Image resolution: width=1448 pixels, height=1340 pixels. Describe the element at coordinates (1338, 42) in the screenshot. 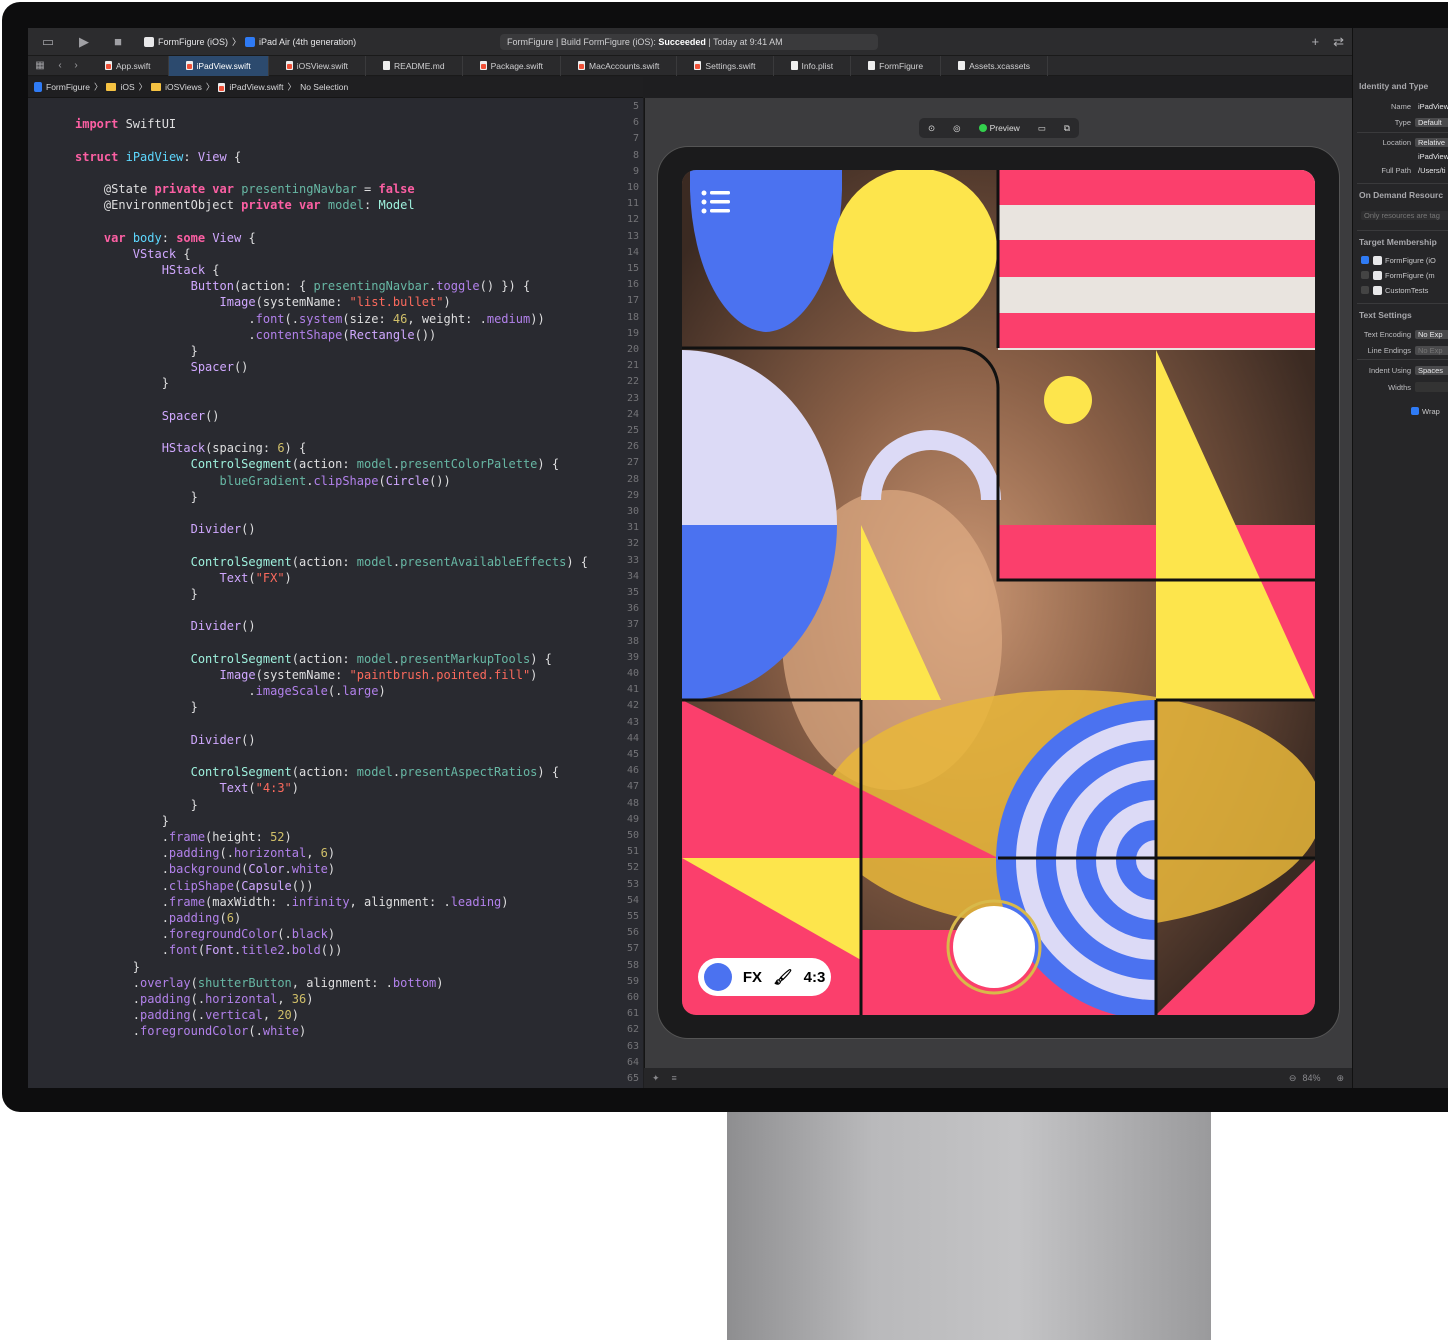

I see `swap-icon: ⇄` at that location.